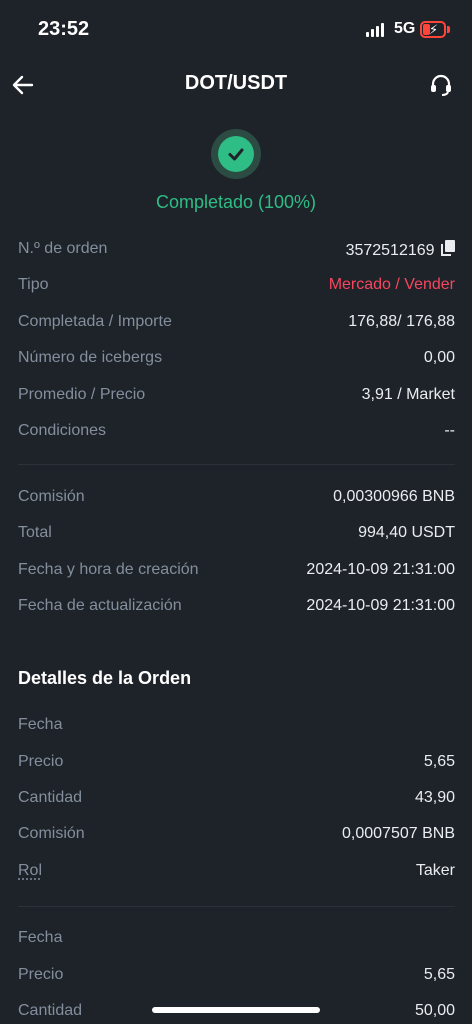  Describe the element at coordinates (380, 569) in the screenshot. I see `created-at-value: 2024-10-09 21:31:00` at that location.